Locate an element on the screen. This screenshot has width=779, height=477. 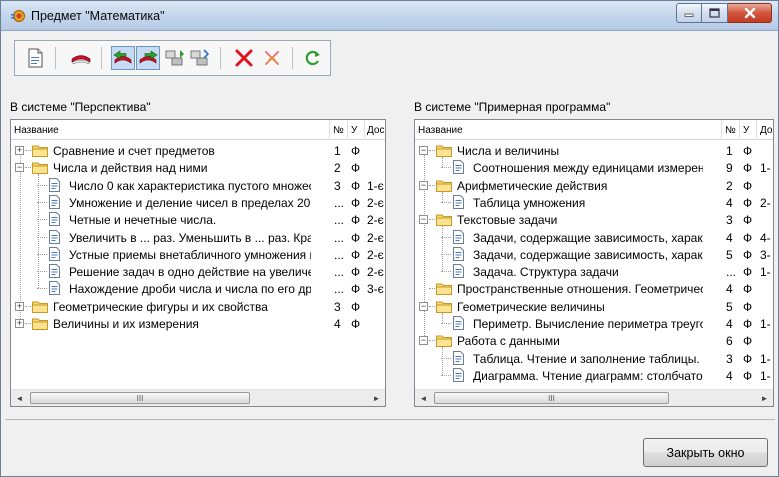
tree-row: Задача. Структура задачи... Ф 1- is located at coordinates (594, 271).